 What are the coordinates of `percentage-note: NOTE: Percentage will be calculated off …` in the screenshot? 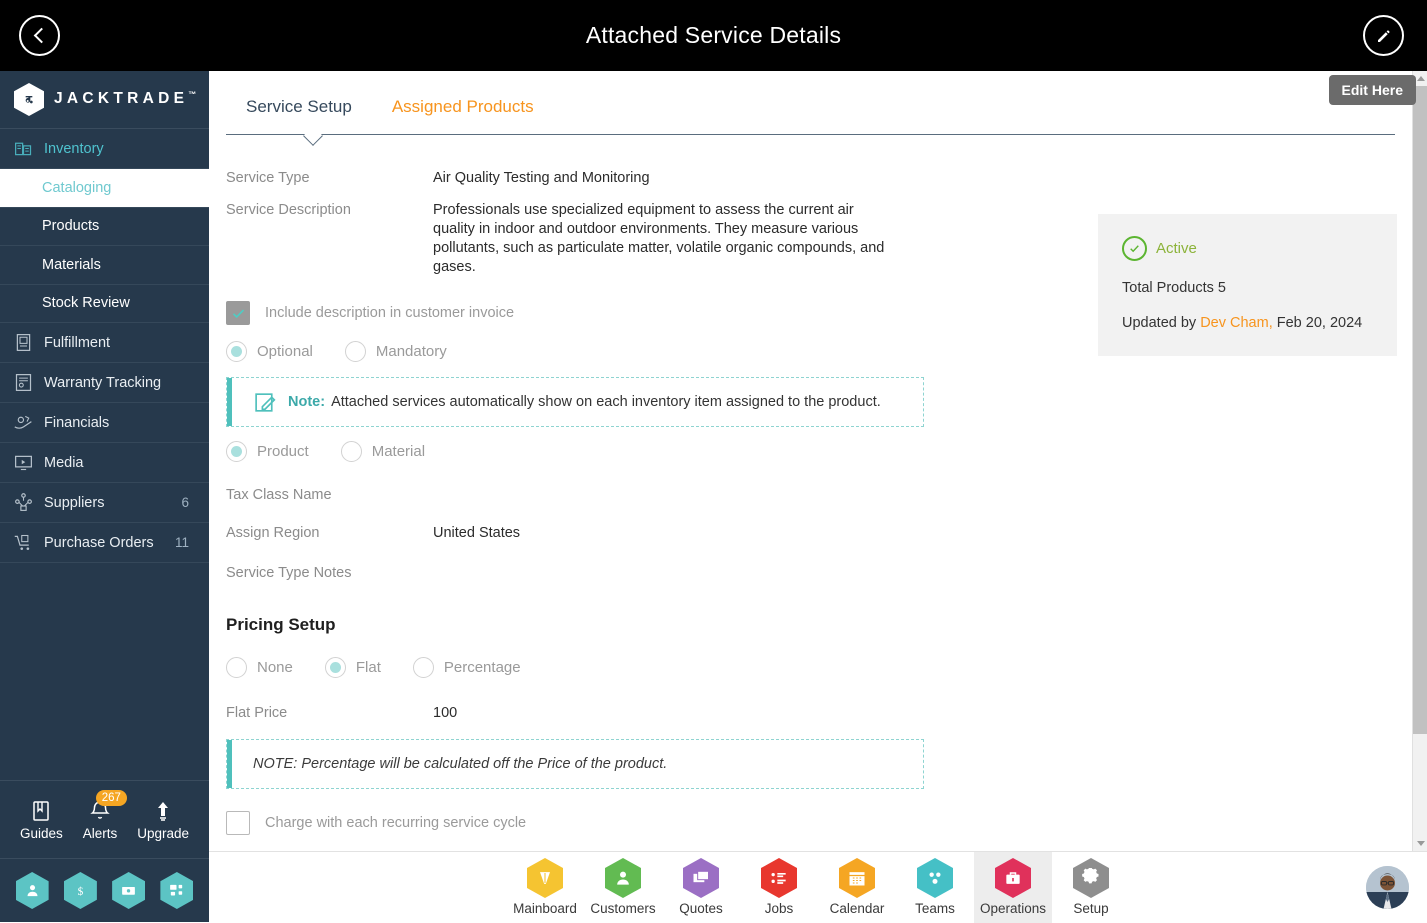 It's located at (575, 764).